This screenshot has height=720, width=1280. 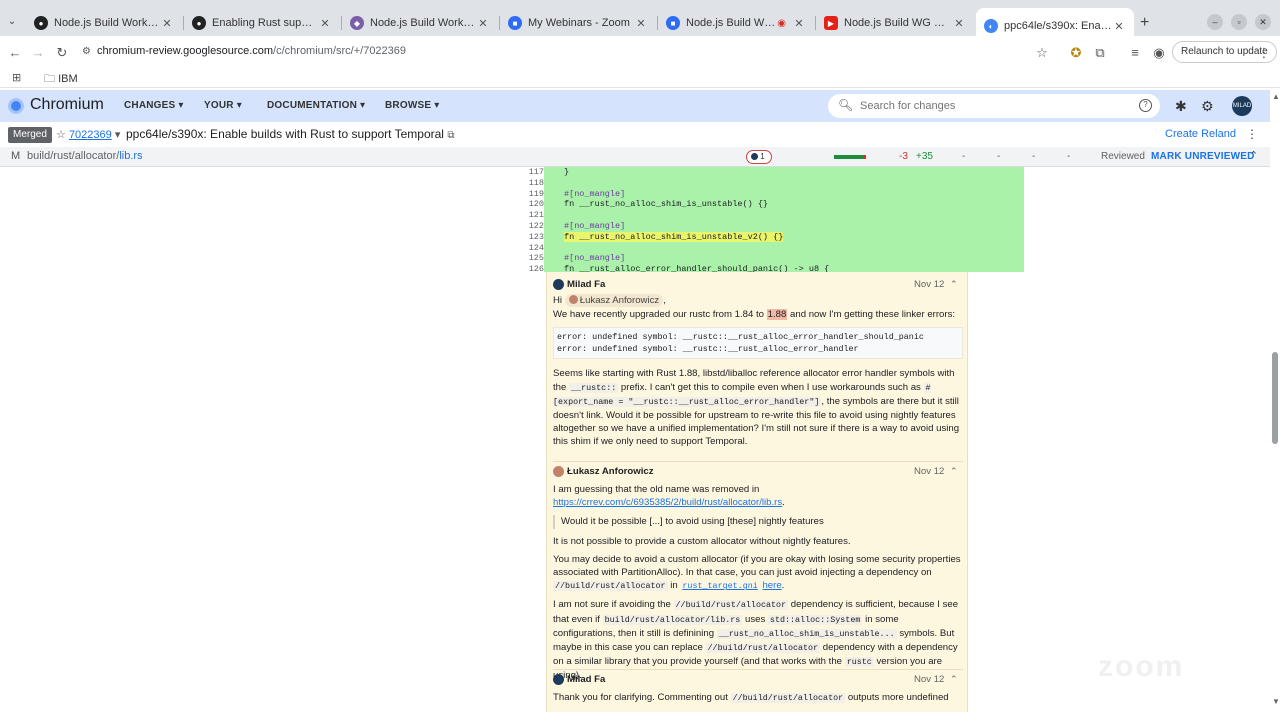 I want to click on comment-header: Łukasz Anforowicz Nov 12 ⌃, so click(x=758, y=473).